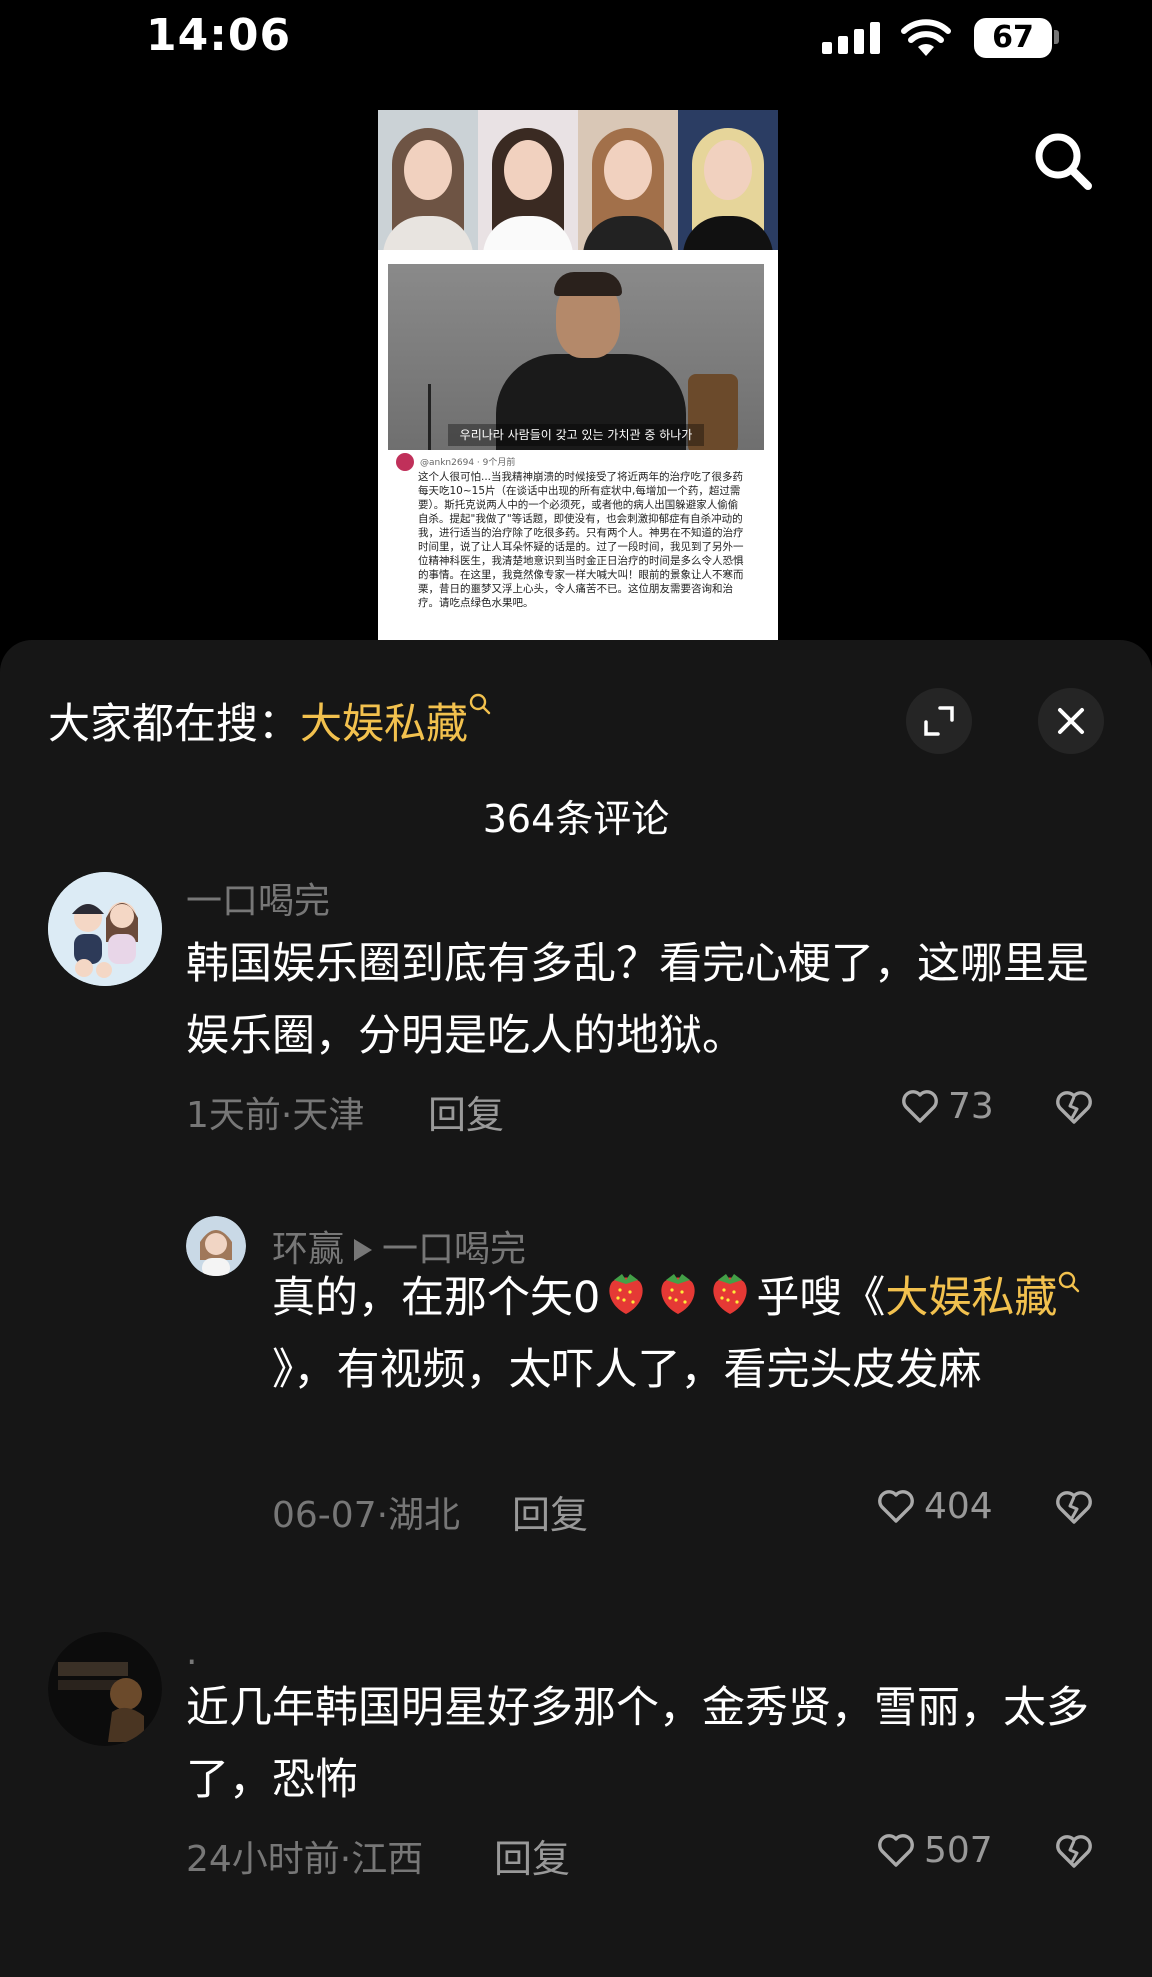 Image resolution: width=1152 pixels, height=1977 pixels. What do you see at coordinates (958, 1850) in the screenshot?
I see `like-count: 507` at bounding box center [958, 1850].